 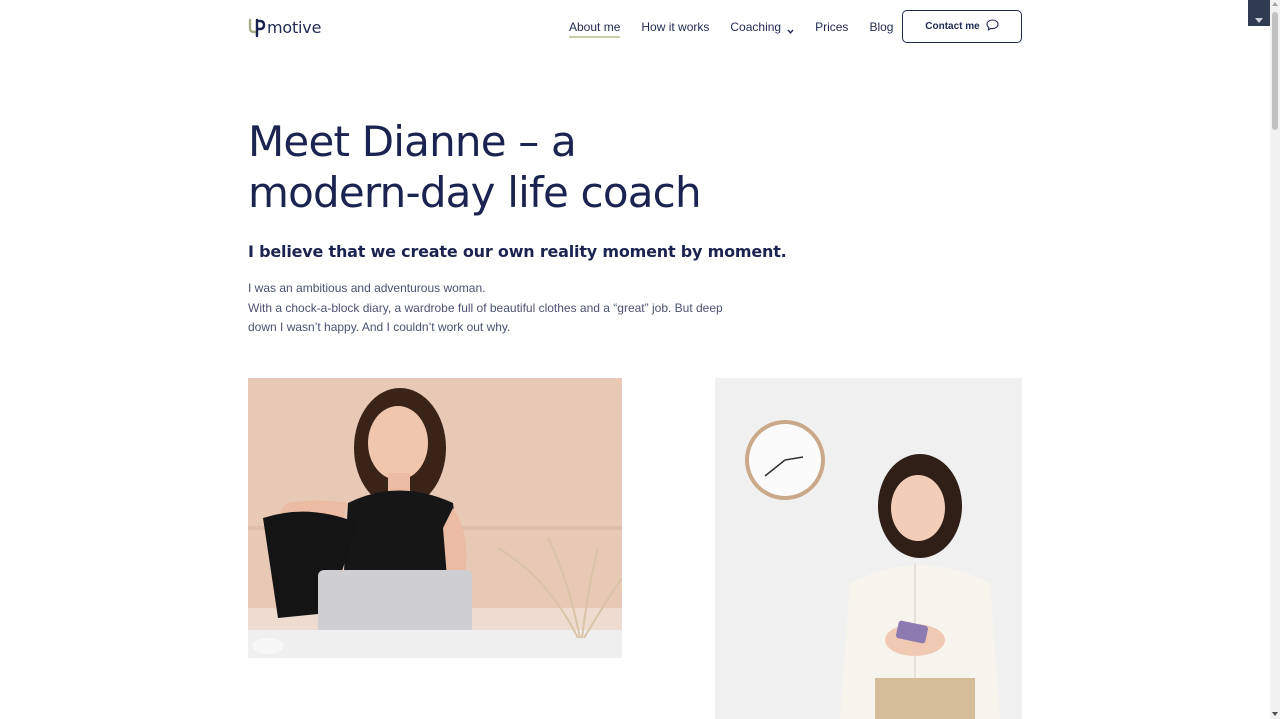 What do you see at coordinates (257, 27) in the screenshot?
I see `logo-mark-icon` at bounding box center [257, 27].